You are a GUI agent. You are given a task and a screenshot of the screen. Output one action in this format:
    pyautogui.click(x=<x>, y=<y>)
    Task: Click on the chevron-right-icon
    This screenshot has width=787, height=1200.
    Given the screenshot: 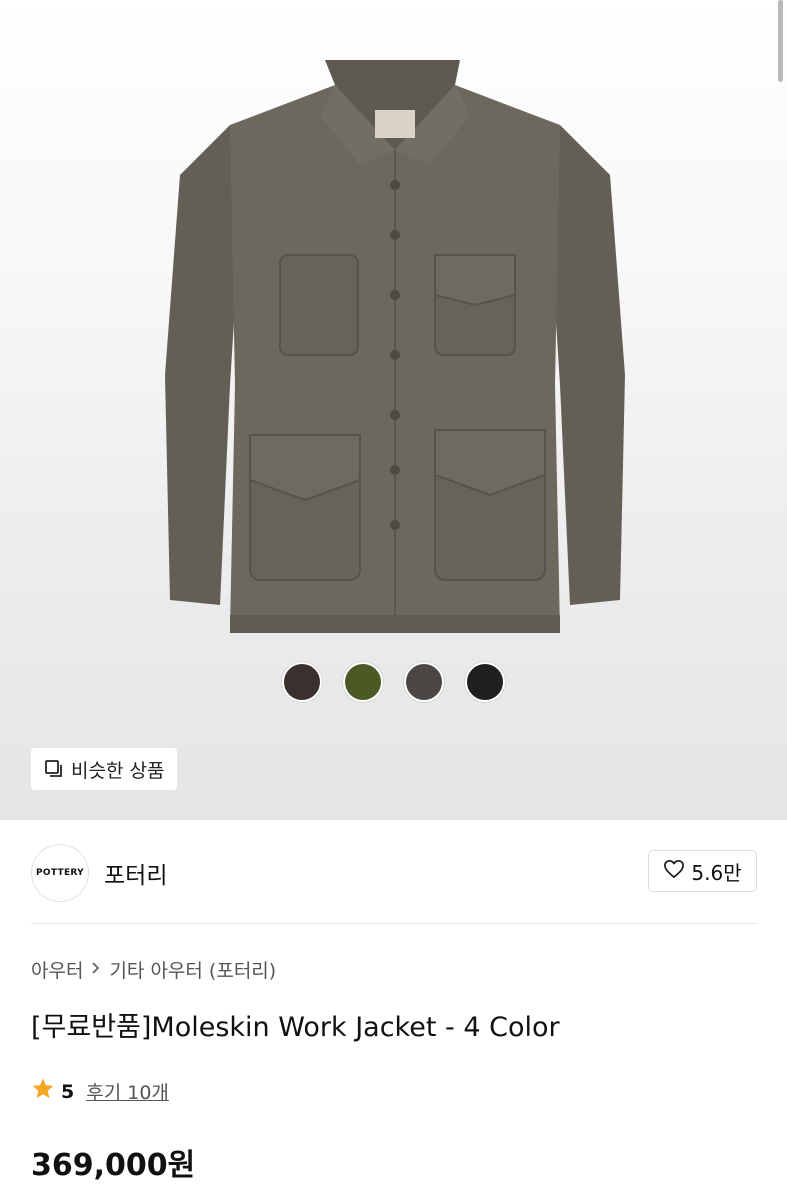 What is the action you would take?
    pyautogui.click(x=96, y=969)
    